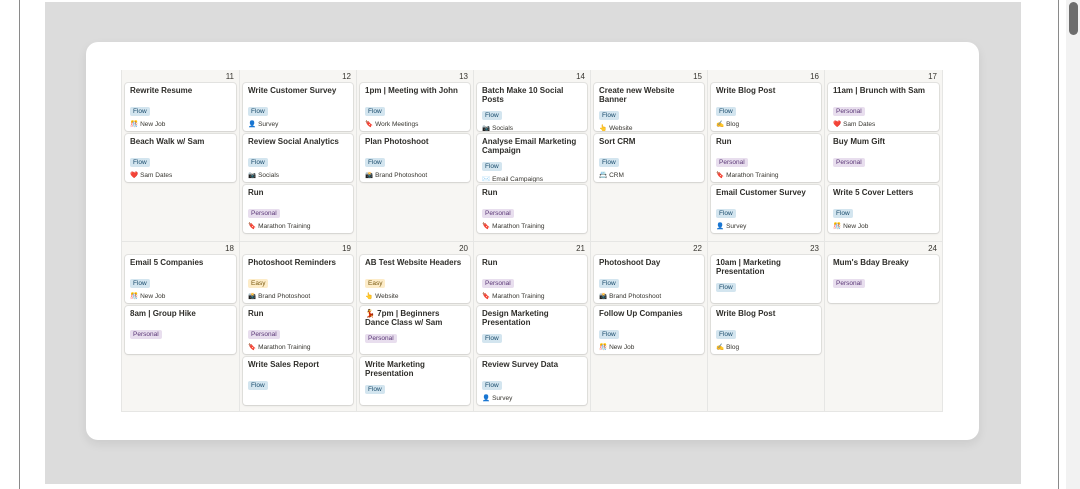 This screenshot has height=489, width=1080. What do you see at coordinates (649, 176) in the screenshot?
I see `event-project: 📇 CRM` at bounding box center [649, 176].